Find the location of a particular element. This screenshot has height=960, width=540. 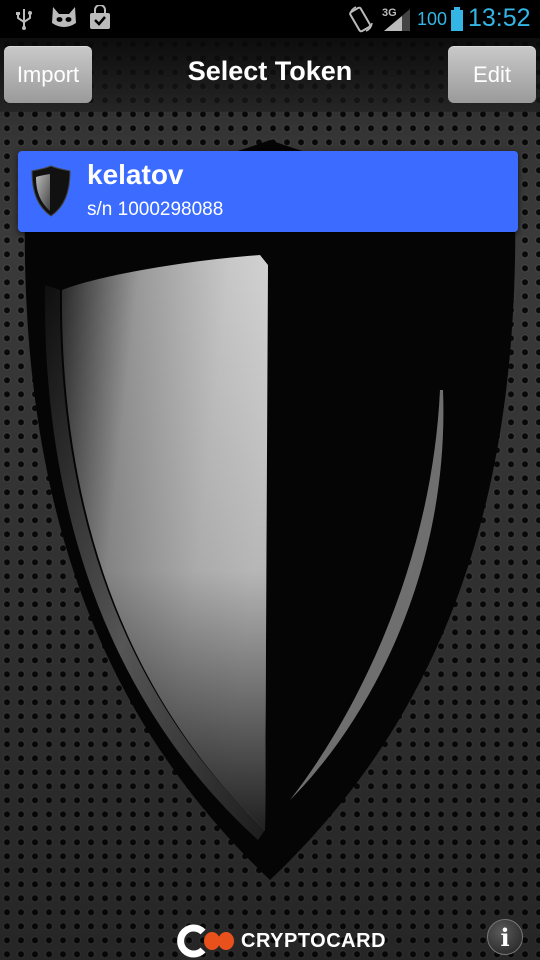

usb-icon is located at coordinates (24, 19).